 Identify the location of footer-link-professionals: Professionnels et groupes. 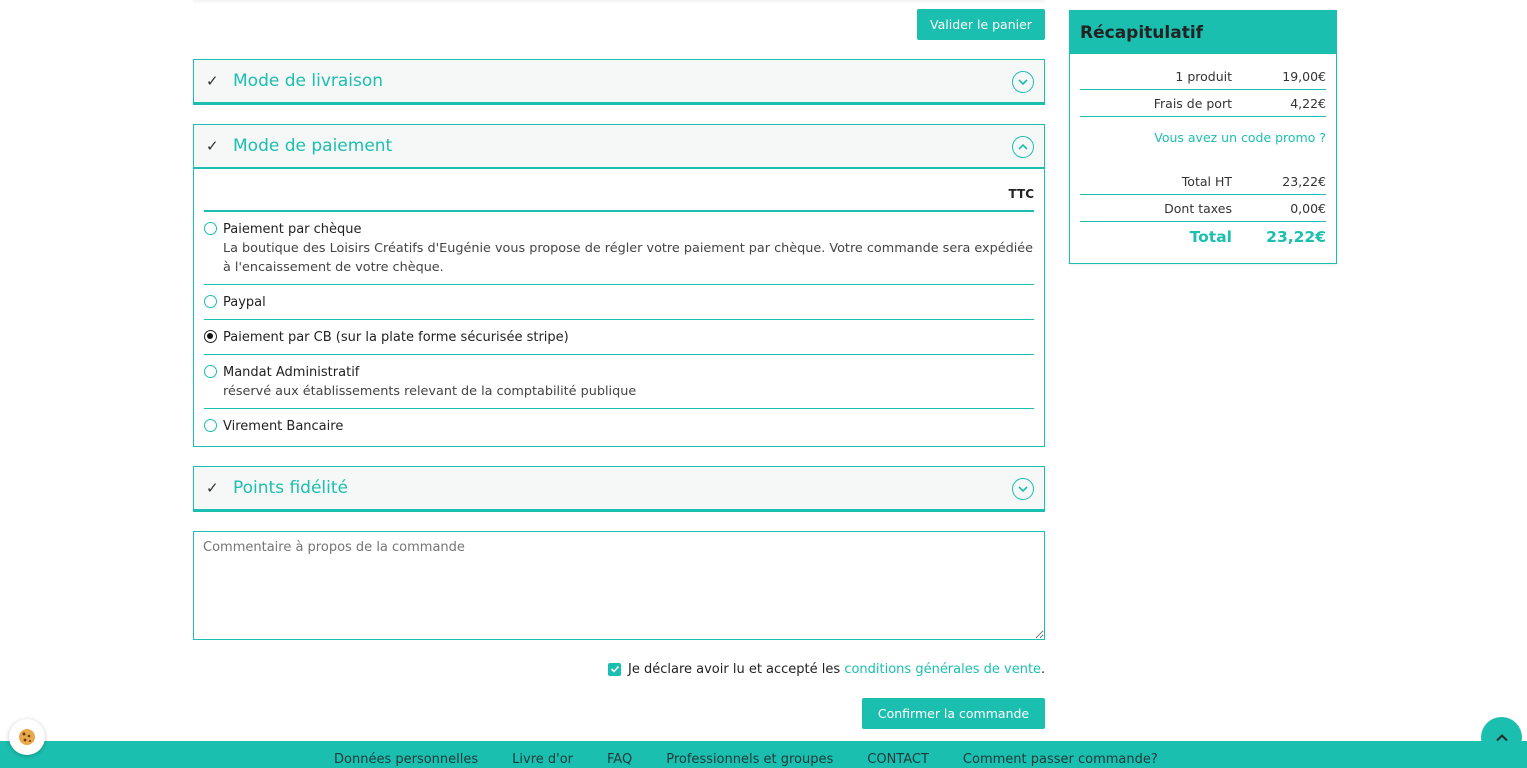
(749, 759).